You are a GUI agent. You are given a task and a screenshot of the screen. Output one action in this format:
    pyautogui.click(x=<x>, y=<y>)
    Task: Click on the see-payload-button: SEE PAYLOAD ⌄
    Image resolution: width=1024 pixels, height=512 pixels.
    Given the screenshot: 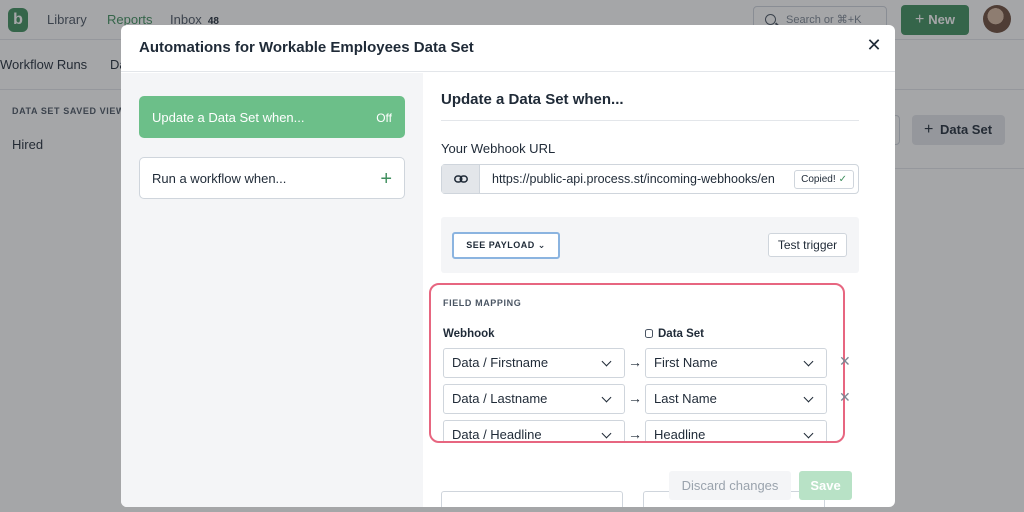 What is the action you would take?
    pyautogui.click(x=506, y=245)
    